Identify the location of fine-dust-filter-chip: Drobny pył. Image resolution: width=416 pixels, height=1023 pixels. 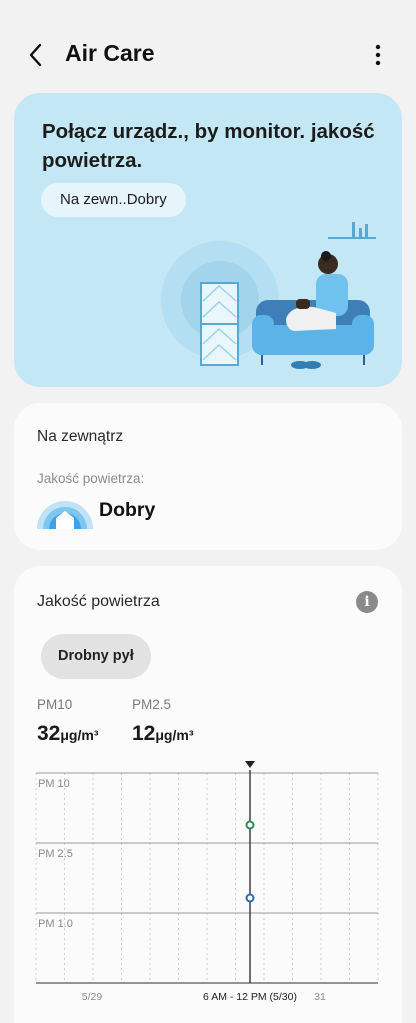
(96, 656).